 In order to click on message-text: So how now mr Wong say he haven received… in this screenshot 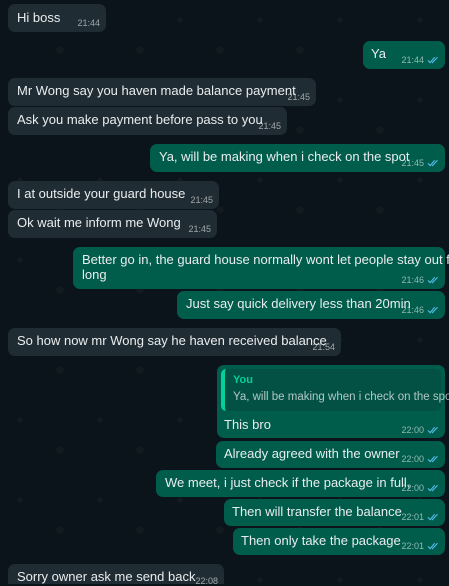, I will do `click(172, 340)`.